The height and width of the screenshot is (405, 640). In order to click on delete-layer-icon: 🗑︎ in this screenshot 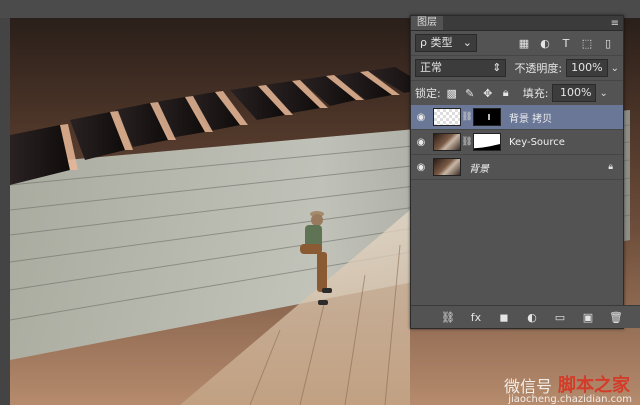, I will do `click(616, 317)`.